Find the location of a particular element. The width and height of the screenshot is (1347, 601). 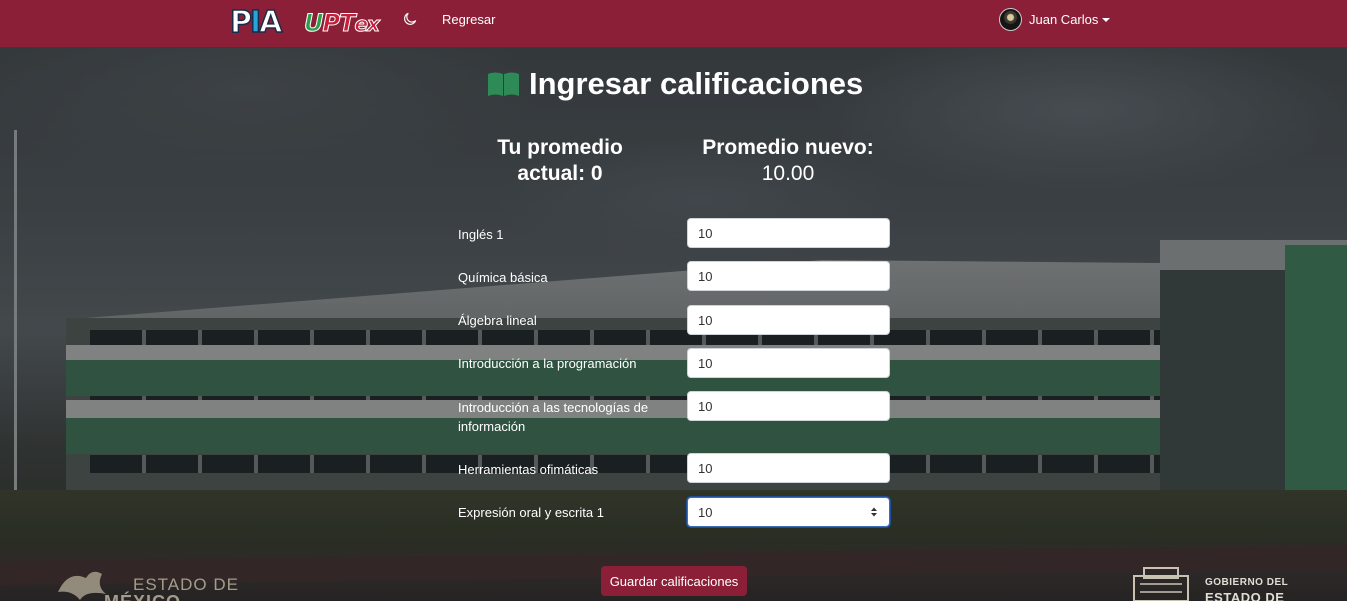

current-average-label: Tu promedio actual: is located at coordinates (560, 160).